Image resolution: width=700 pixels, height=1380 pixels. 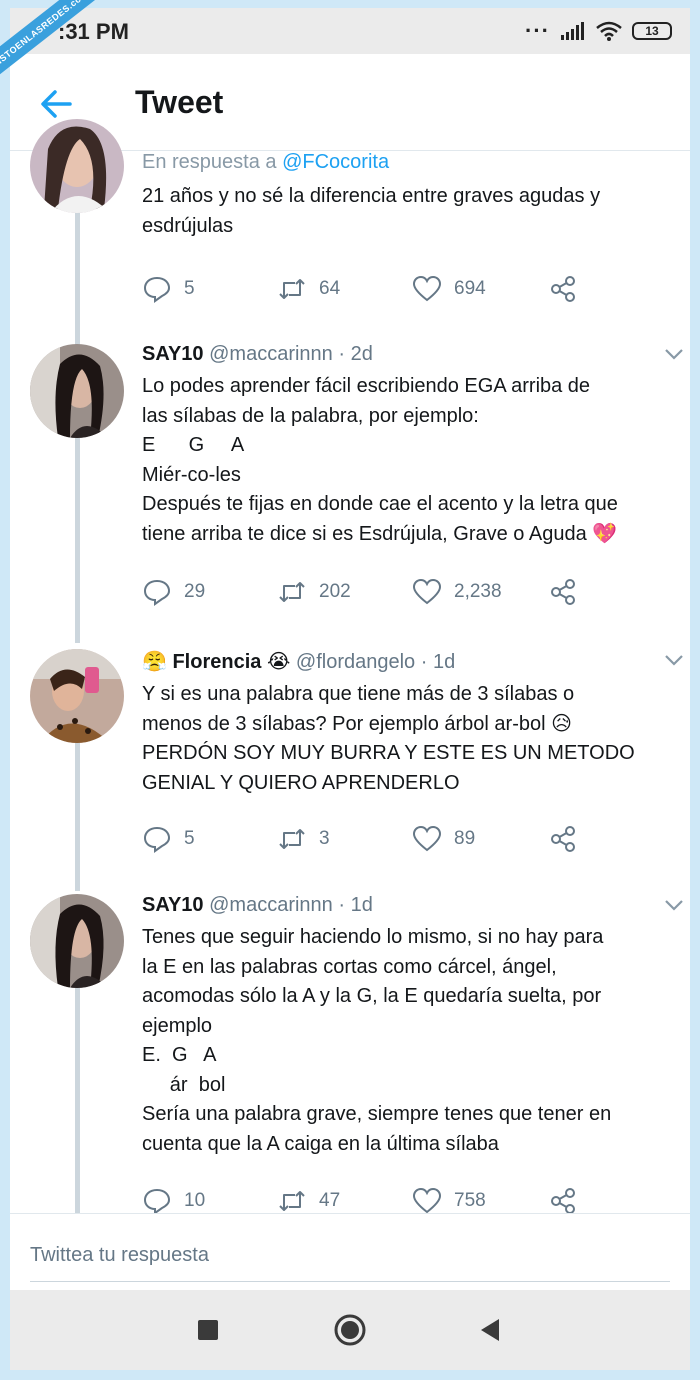 What do you see at coordinates (407, 354) in the screenshot?
I see `tweet-header: SAY10 @maccarinnn · 2d` at bounding box center [407, 354].